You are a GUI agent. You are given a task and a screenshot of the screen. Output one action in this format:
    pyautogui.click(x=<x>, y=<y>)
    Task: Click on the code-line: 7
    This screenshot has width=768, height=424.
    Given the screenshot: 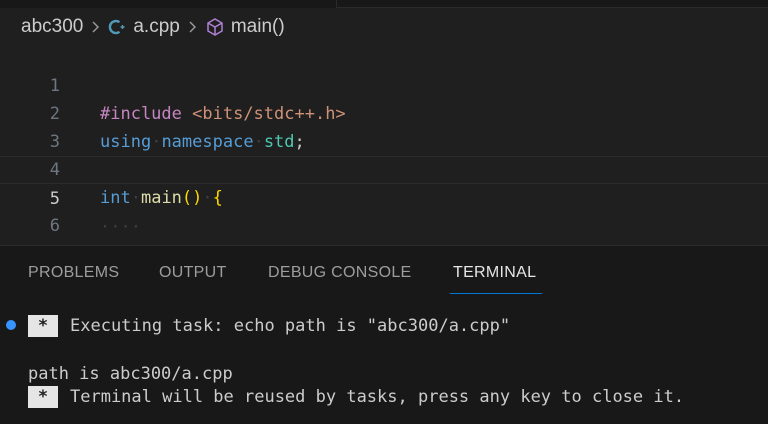 What is the action you would take?
    pyautogui.click(x=384, y=238)
    